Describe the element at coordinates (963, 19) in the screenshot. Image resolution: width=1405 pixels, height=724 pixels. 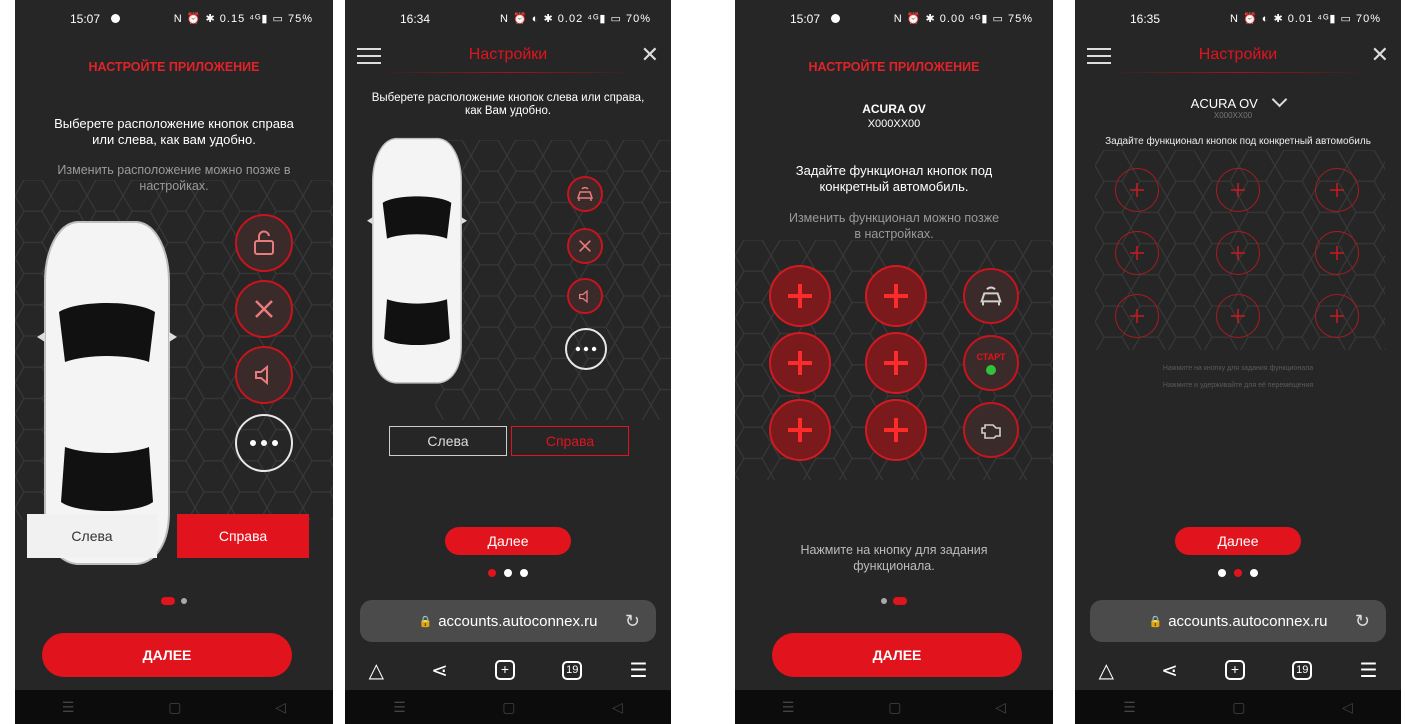
I see `status-icons: N ⏰ ✱ 0.00 ⁴ᴳ▮ ▭ 75%` at that location.